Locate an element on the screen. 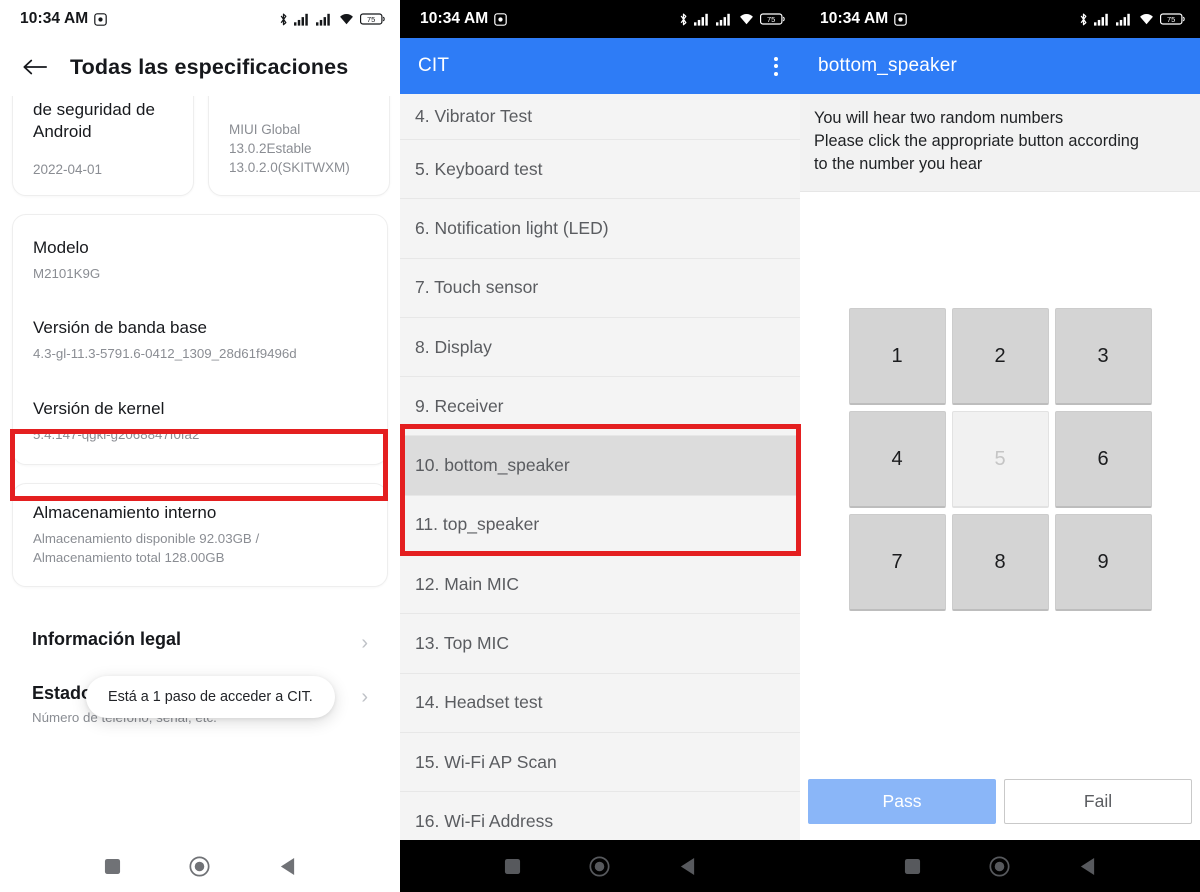 Image resolution: width=1200 pixels, height=892 pixels. spec-value: 4.3-gl-11.3-5791.6-0412_1309_28d61f9496d is located at coordinates (165, 354).